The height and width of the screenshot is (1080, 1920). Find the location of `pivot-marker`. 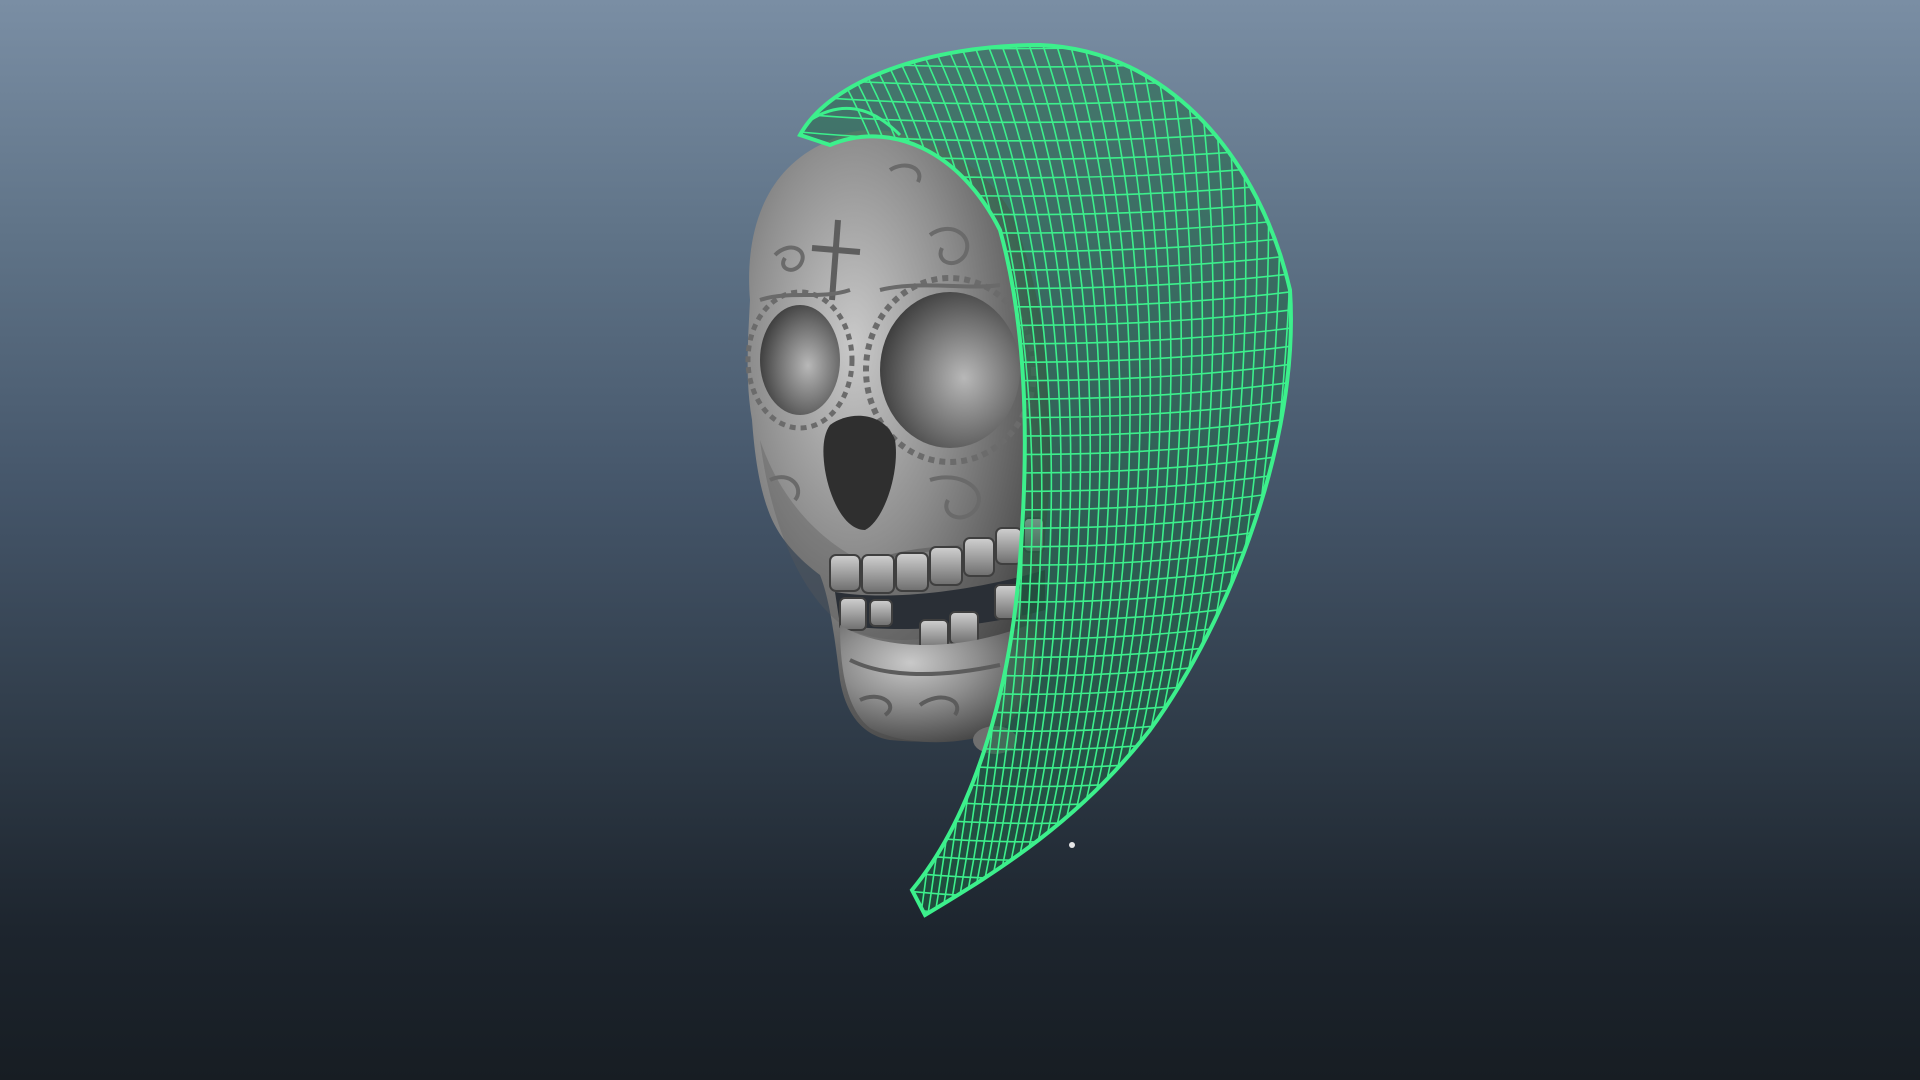

pivot-marker is located at coordinates (1072, 845).